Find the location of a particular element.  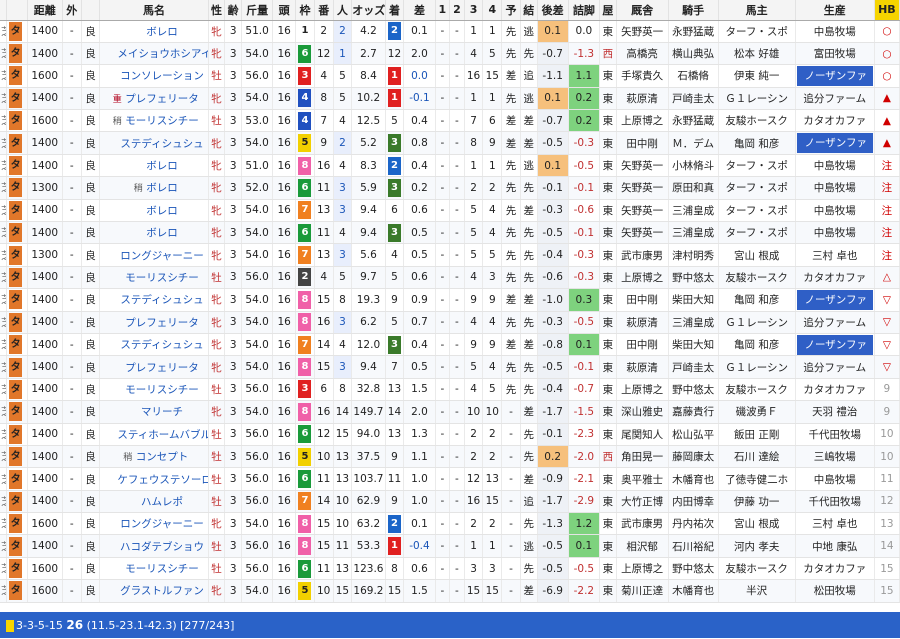

horse-name: マリーチ is located at coordinates (154, 412).